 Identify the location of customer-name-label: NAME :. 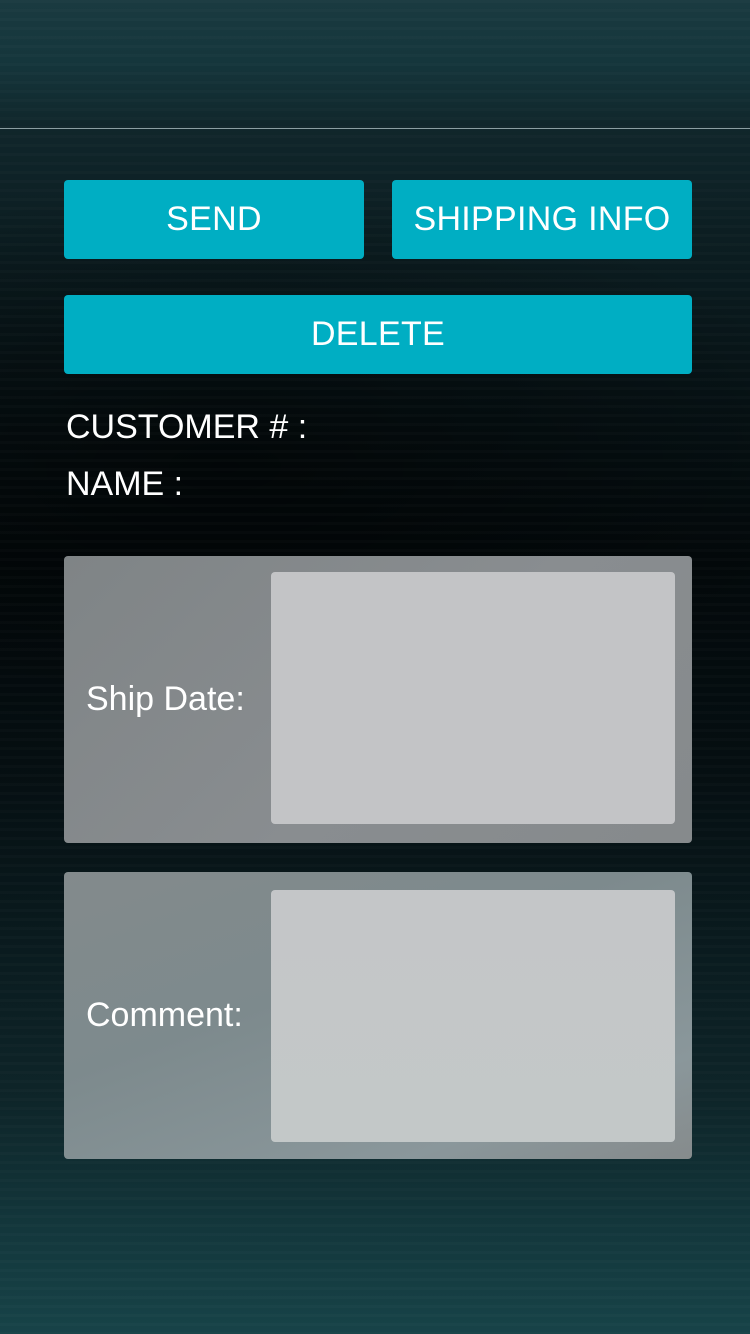
(125, 484).